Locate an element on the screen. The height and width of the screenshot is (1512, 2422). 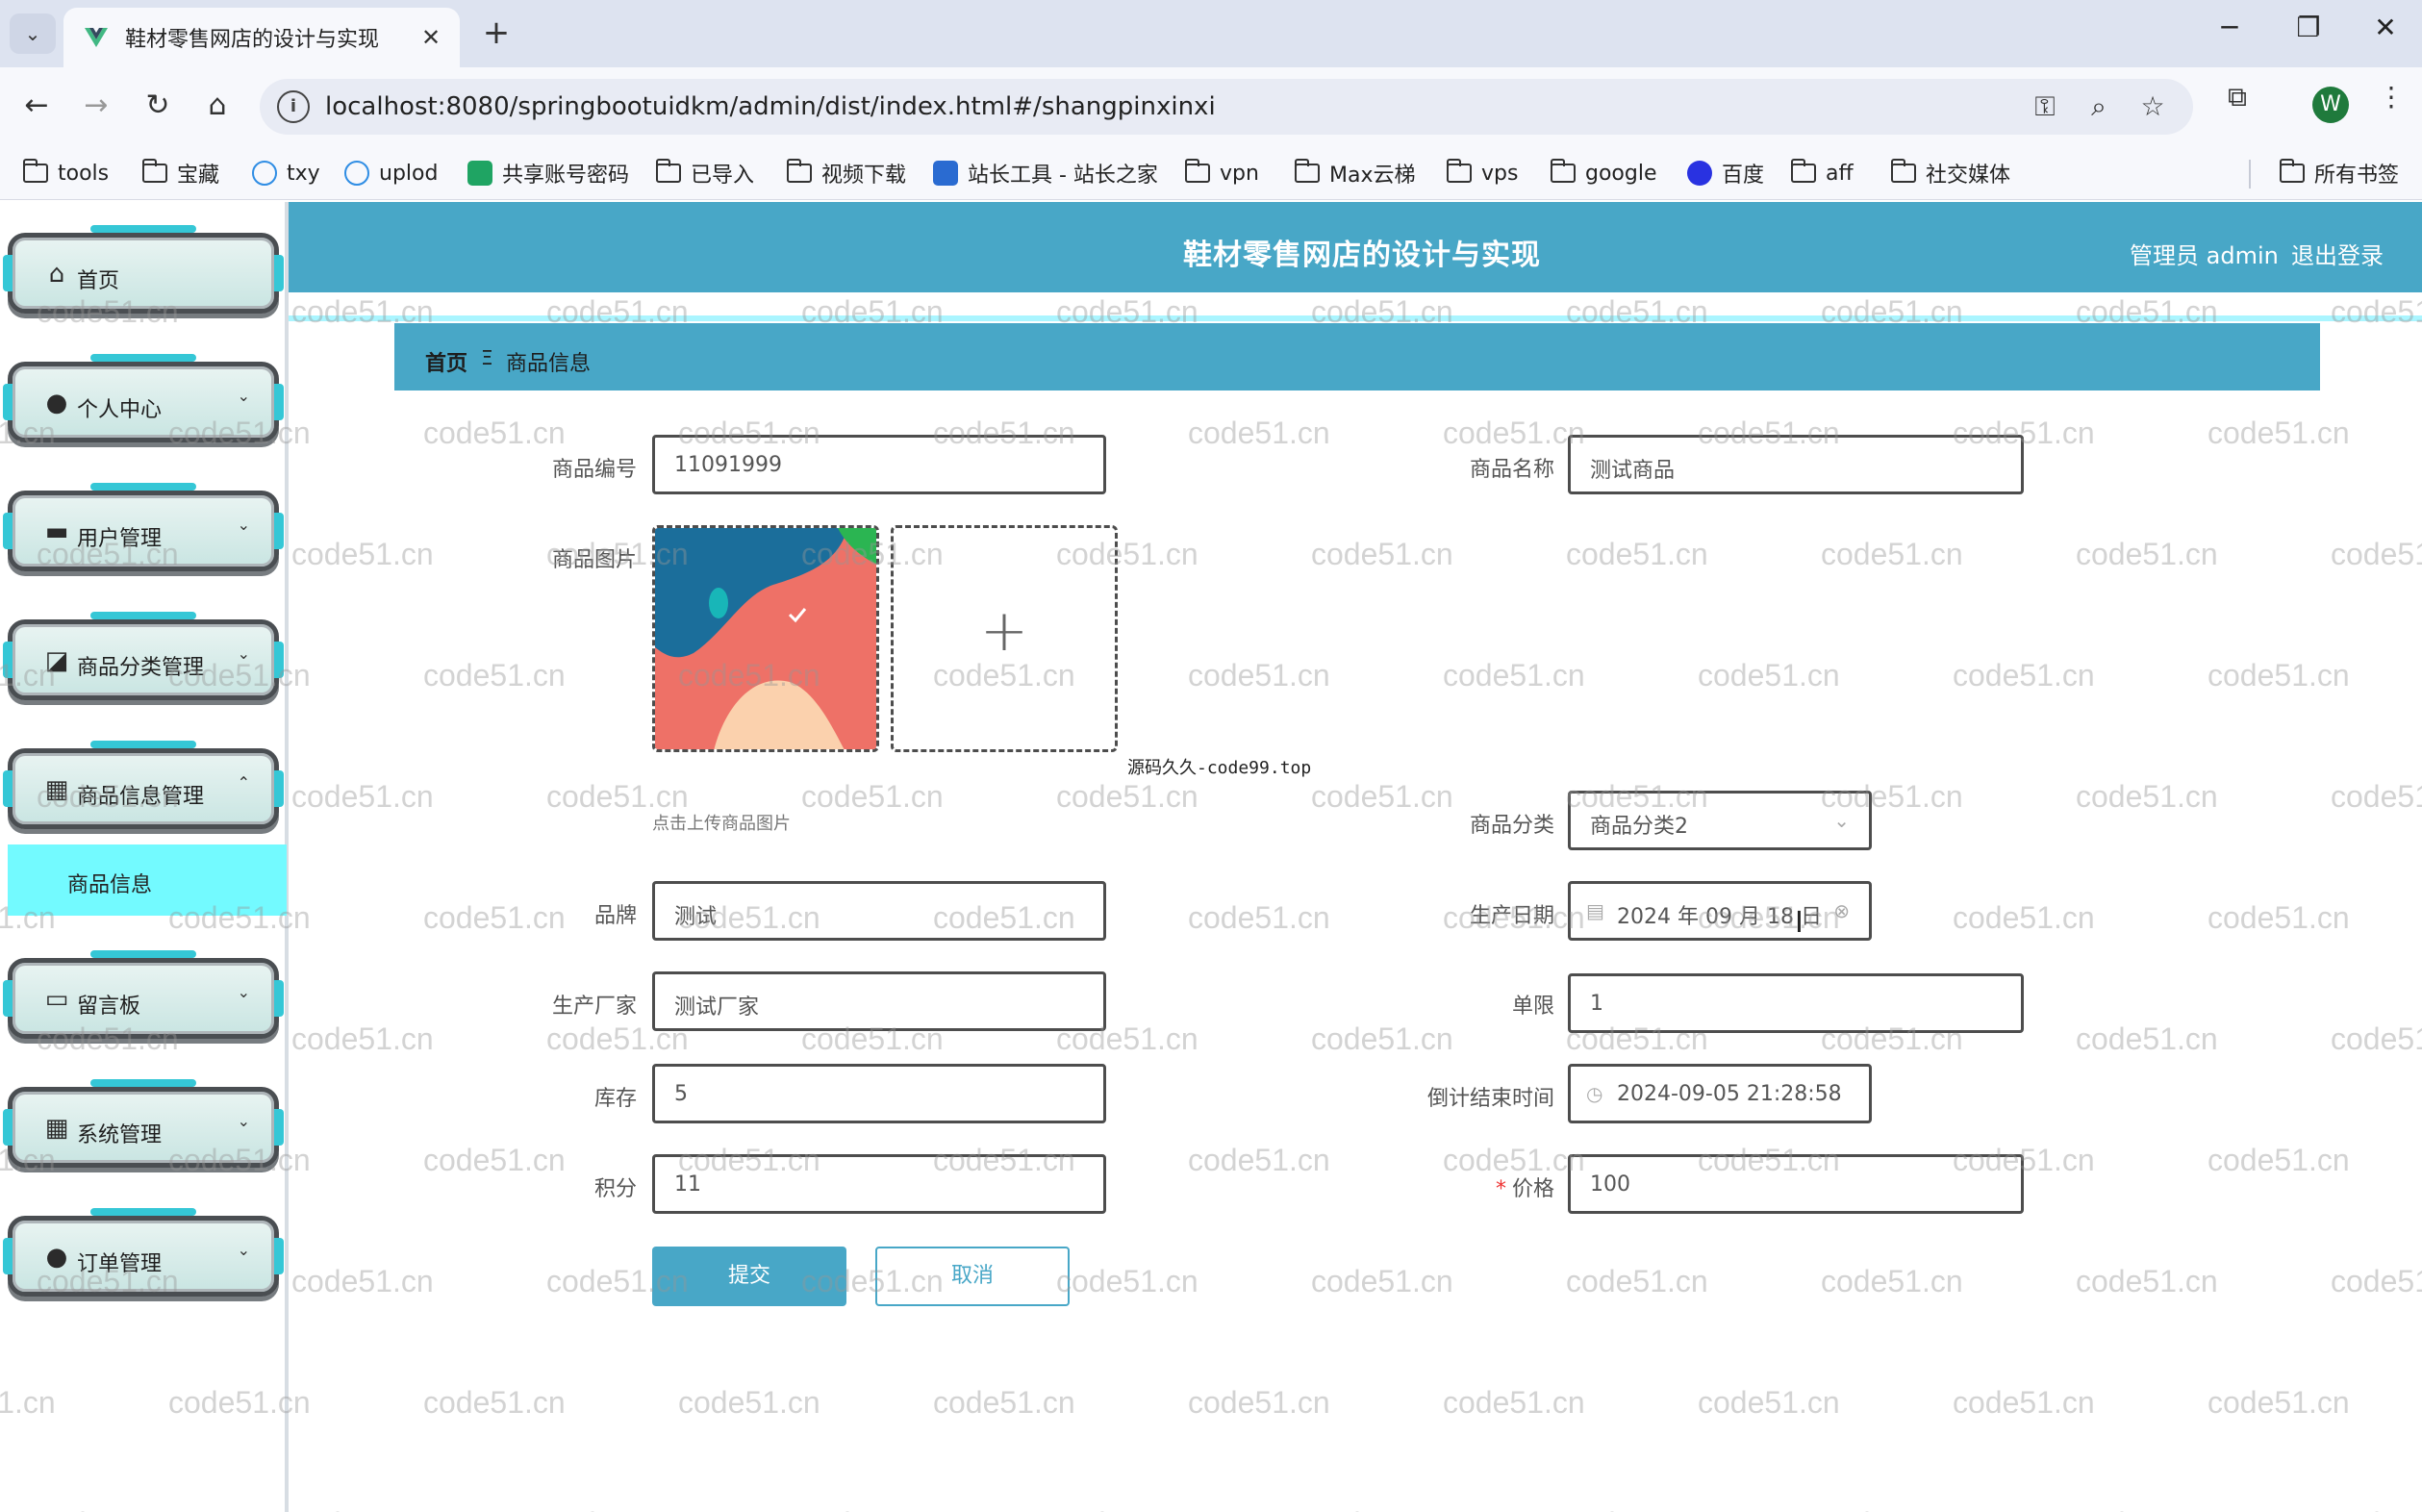
bookmark-all: 所有书签 is located at coordinates (2339, 173).